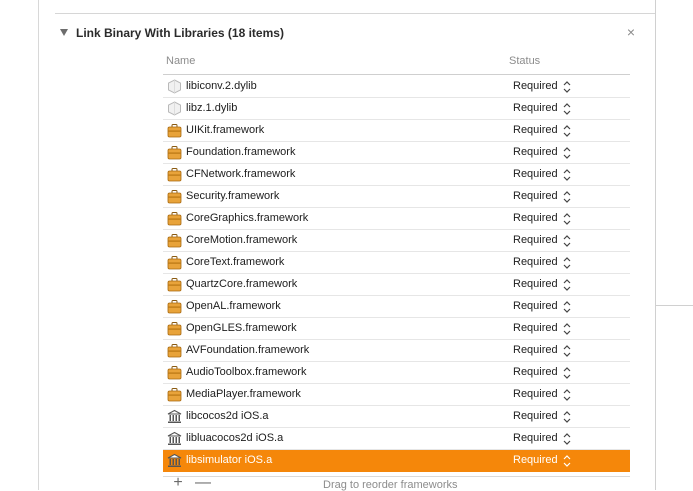 This screenshot has width=693, height=491. Describe the element at coordinates (396, 417) in the screenshot. I see `table-row: libcocos2d iOS.a Required` at that location.